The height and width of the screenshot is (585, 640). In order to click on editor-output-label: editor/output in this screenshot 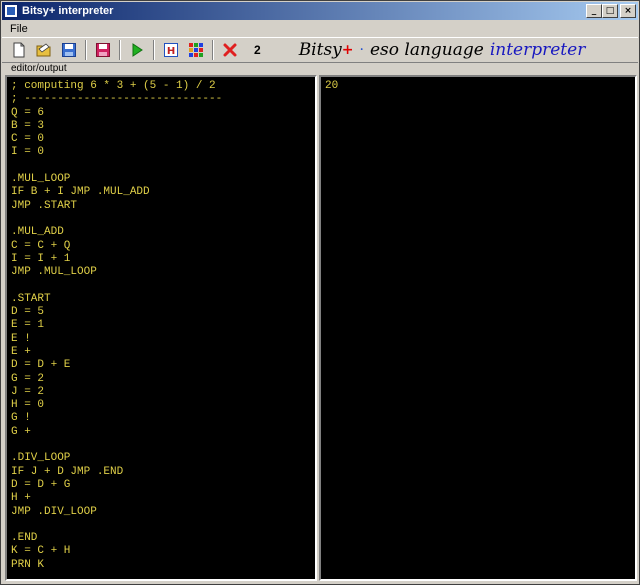, I will do `click(39, 68)`.